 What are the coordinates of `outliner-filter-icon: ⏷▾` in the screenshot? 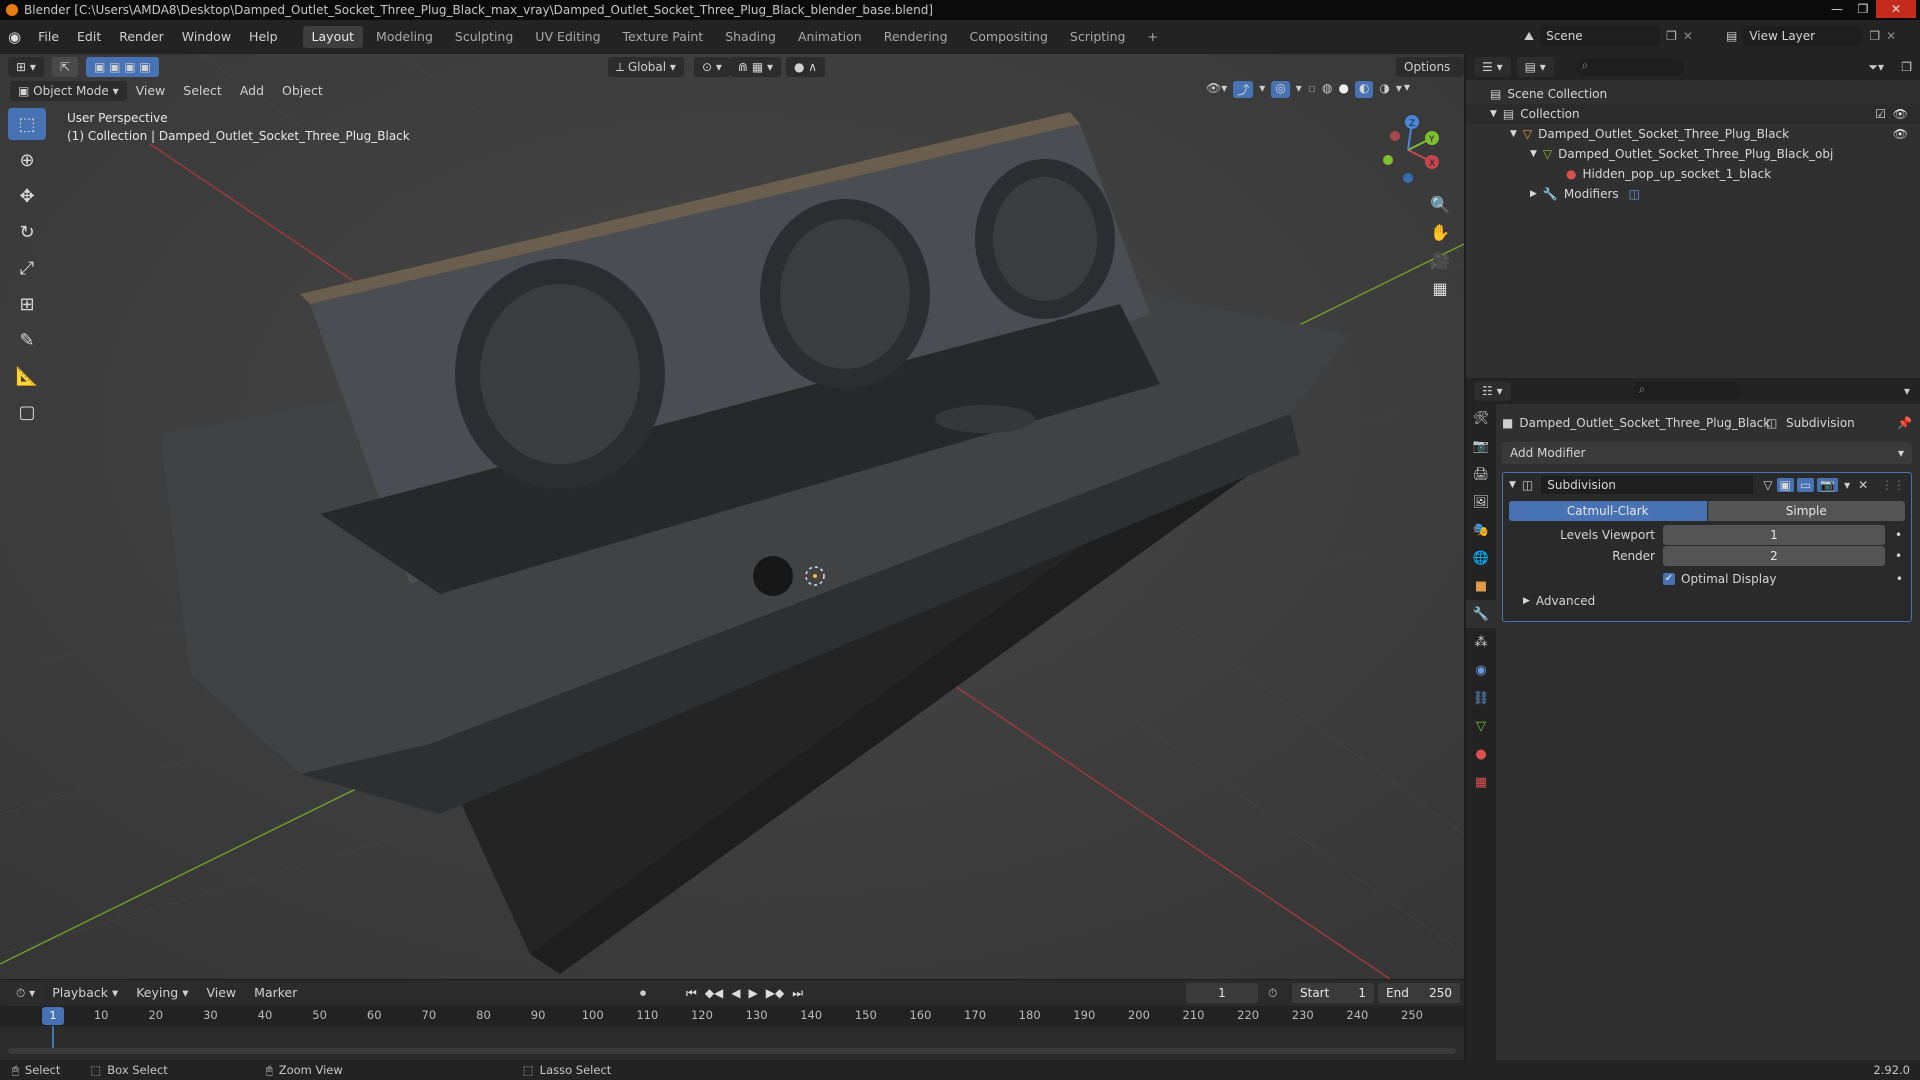 It's located at (1876, 67).